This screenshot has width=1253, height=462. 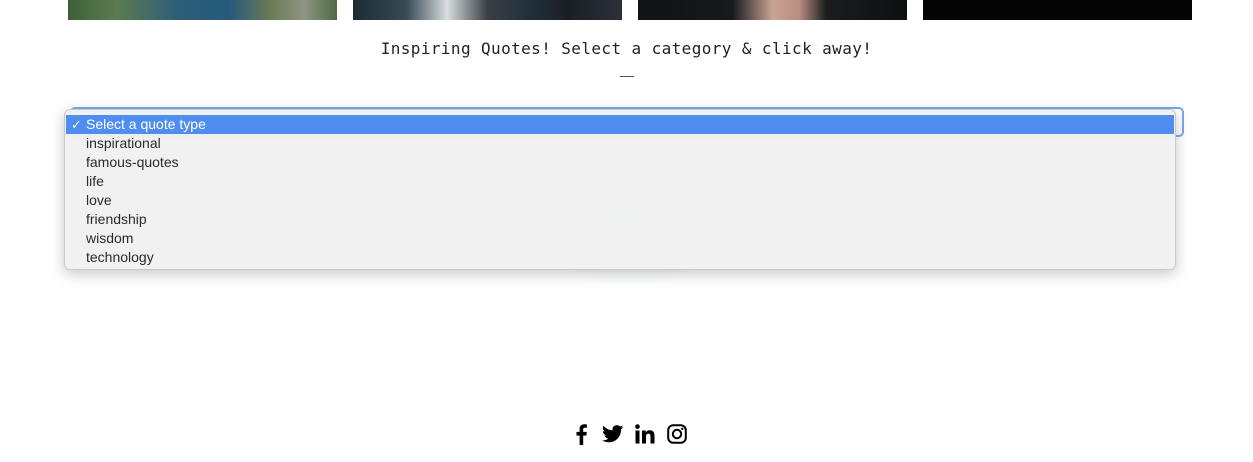 What do you see at coordinates (76, 124) in the screenshot?
I see `checkmark-icon: ✓` at bounding box center [76, 124].